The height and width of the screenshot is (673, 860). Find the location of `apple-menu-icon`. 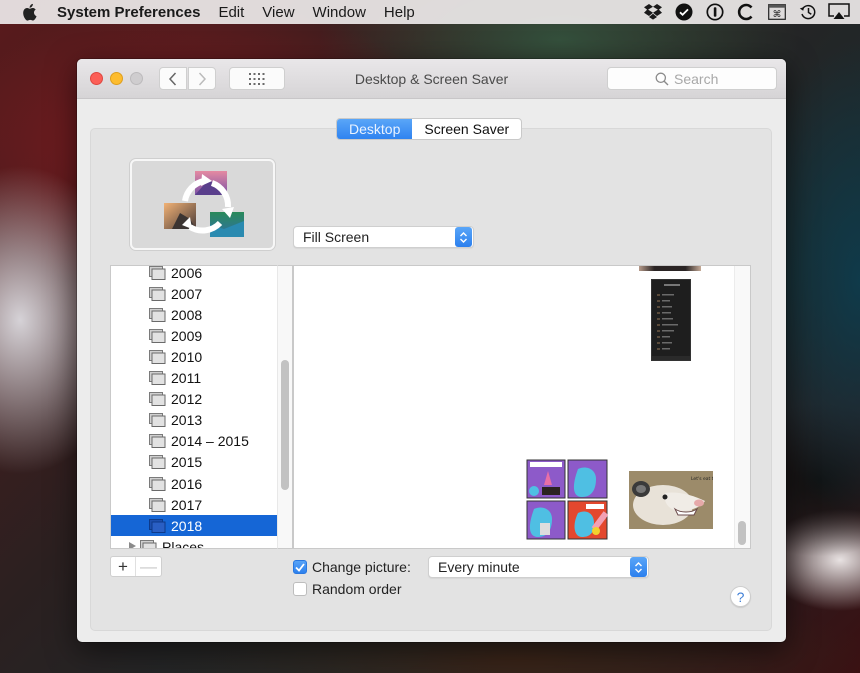

apple-menu-icon is located at coordinates (30, 12).